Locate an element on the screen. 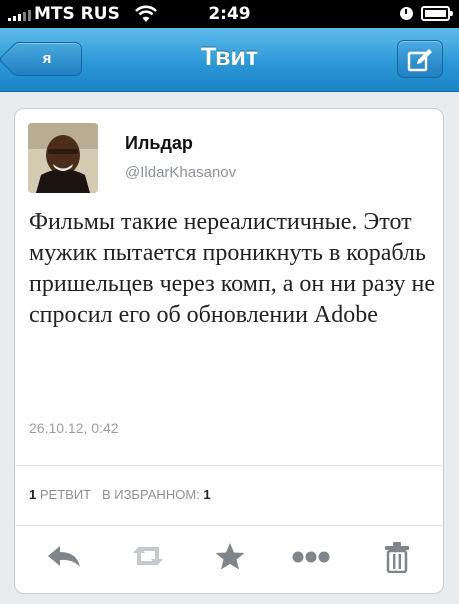 The width and height of the screenshot is (459, 604). page-title: Твит is located at coordinates (229, 57).